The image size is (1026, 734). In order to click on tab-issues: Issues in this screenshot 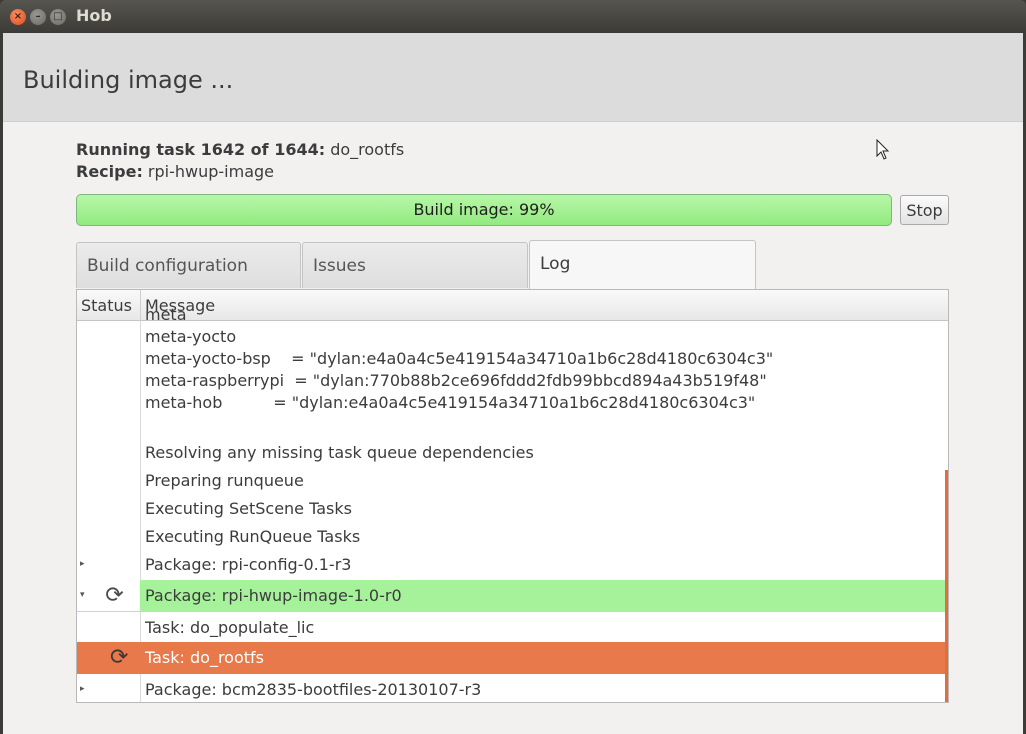, I will do `click(415, 265)`.